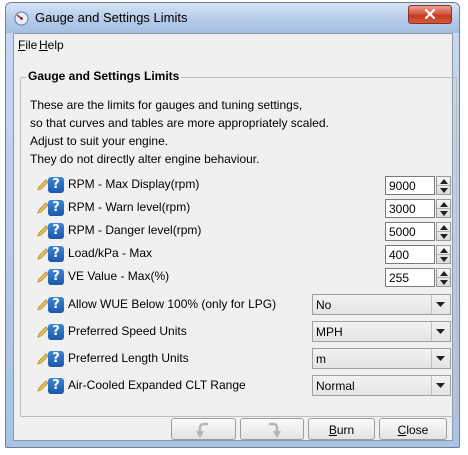  What do you see at coordinates (157, 385) in the screenshot?
I see `select-label: Air-Cooled Expanded CLT Range` at bounding box center [157, 385].